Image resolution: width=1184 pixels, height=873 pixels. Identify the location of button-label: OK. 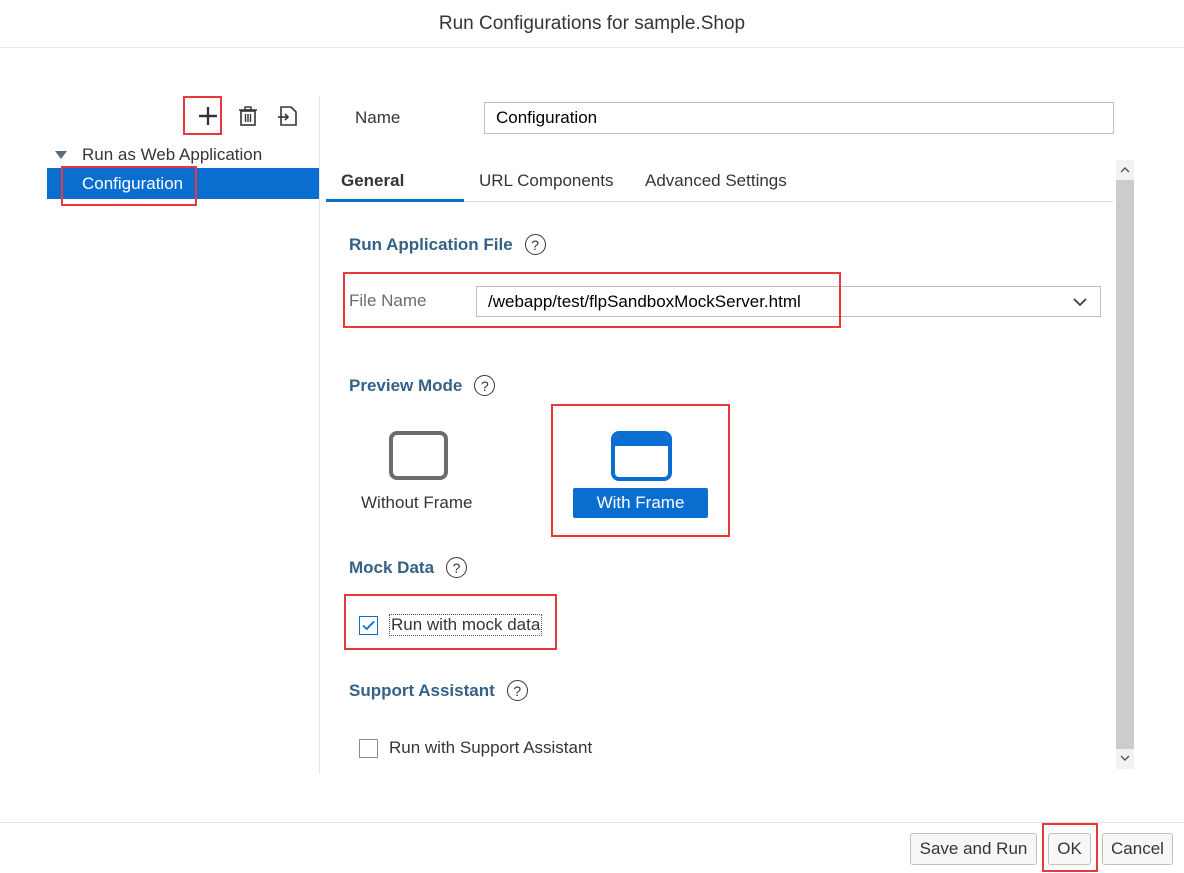
(1069, 848).